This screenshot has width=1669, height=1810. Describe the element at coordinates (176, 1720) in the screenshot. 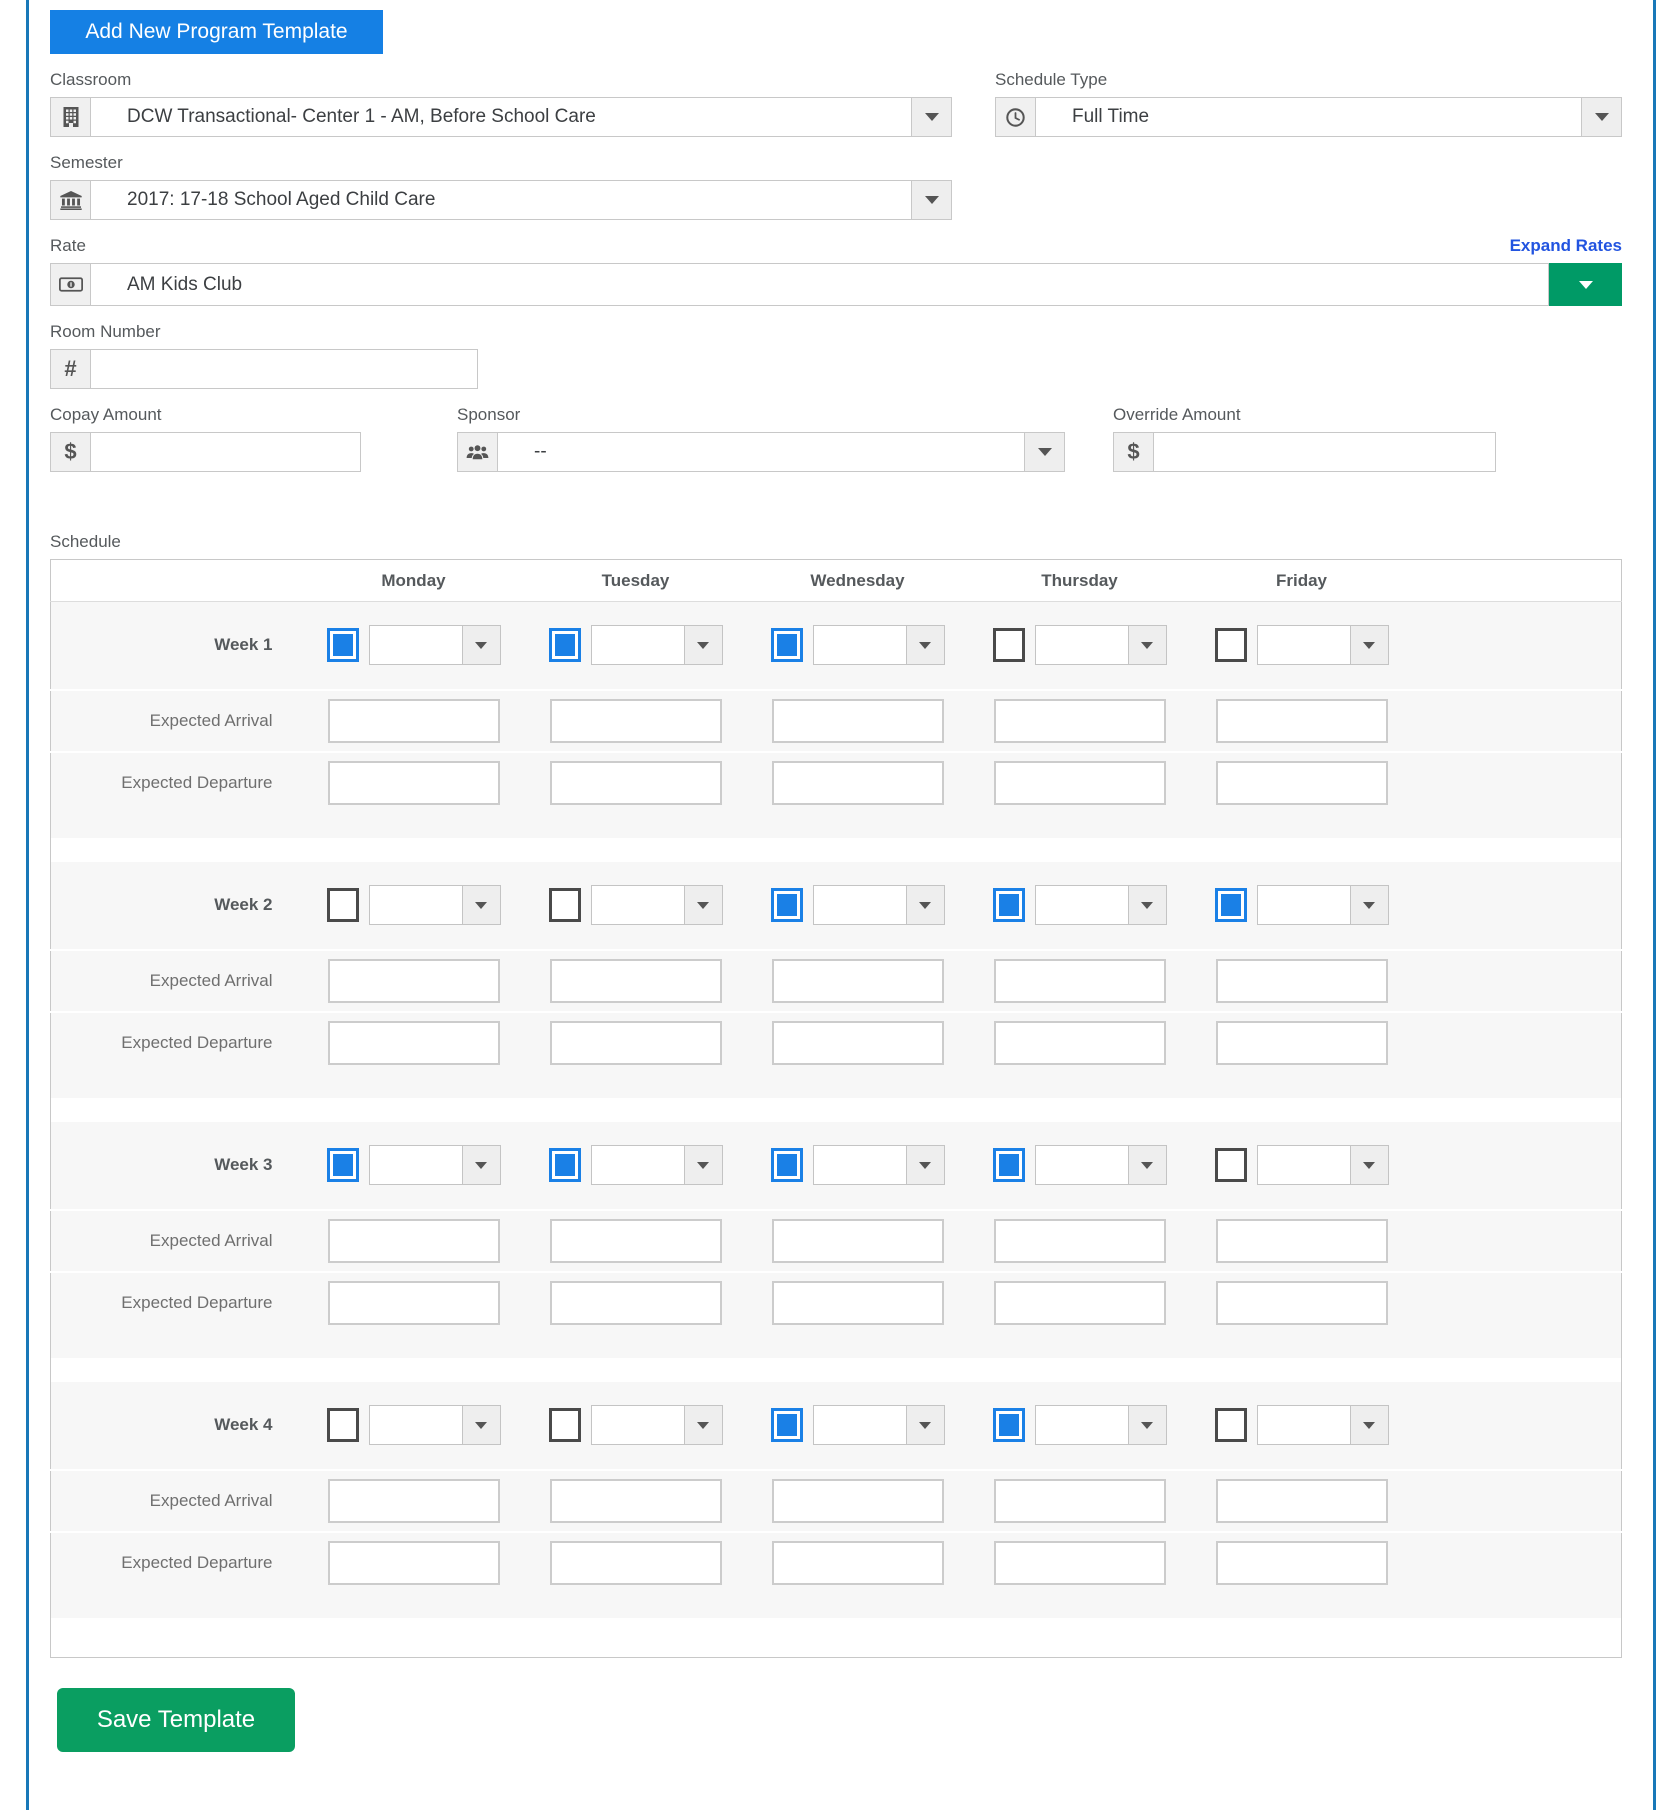

I see `save-template-button: Save Template` at that location.